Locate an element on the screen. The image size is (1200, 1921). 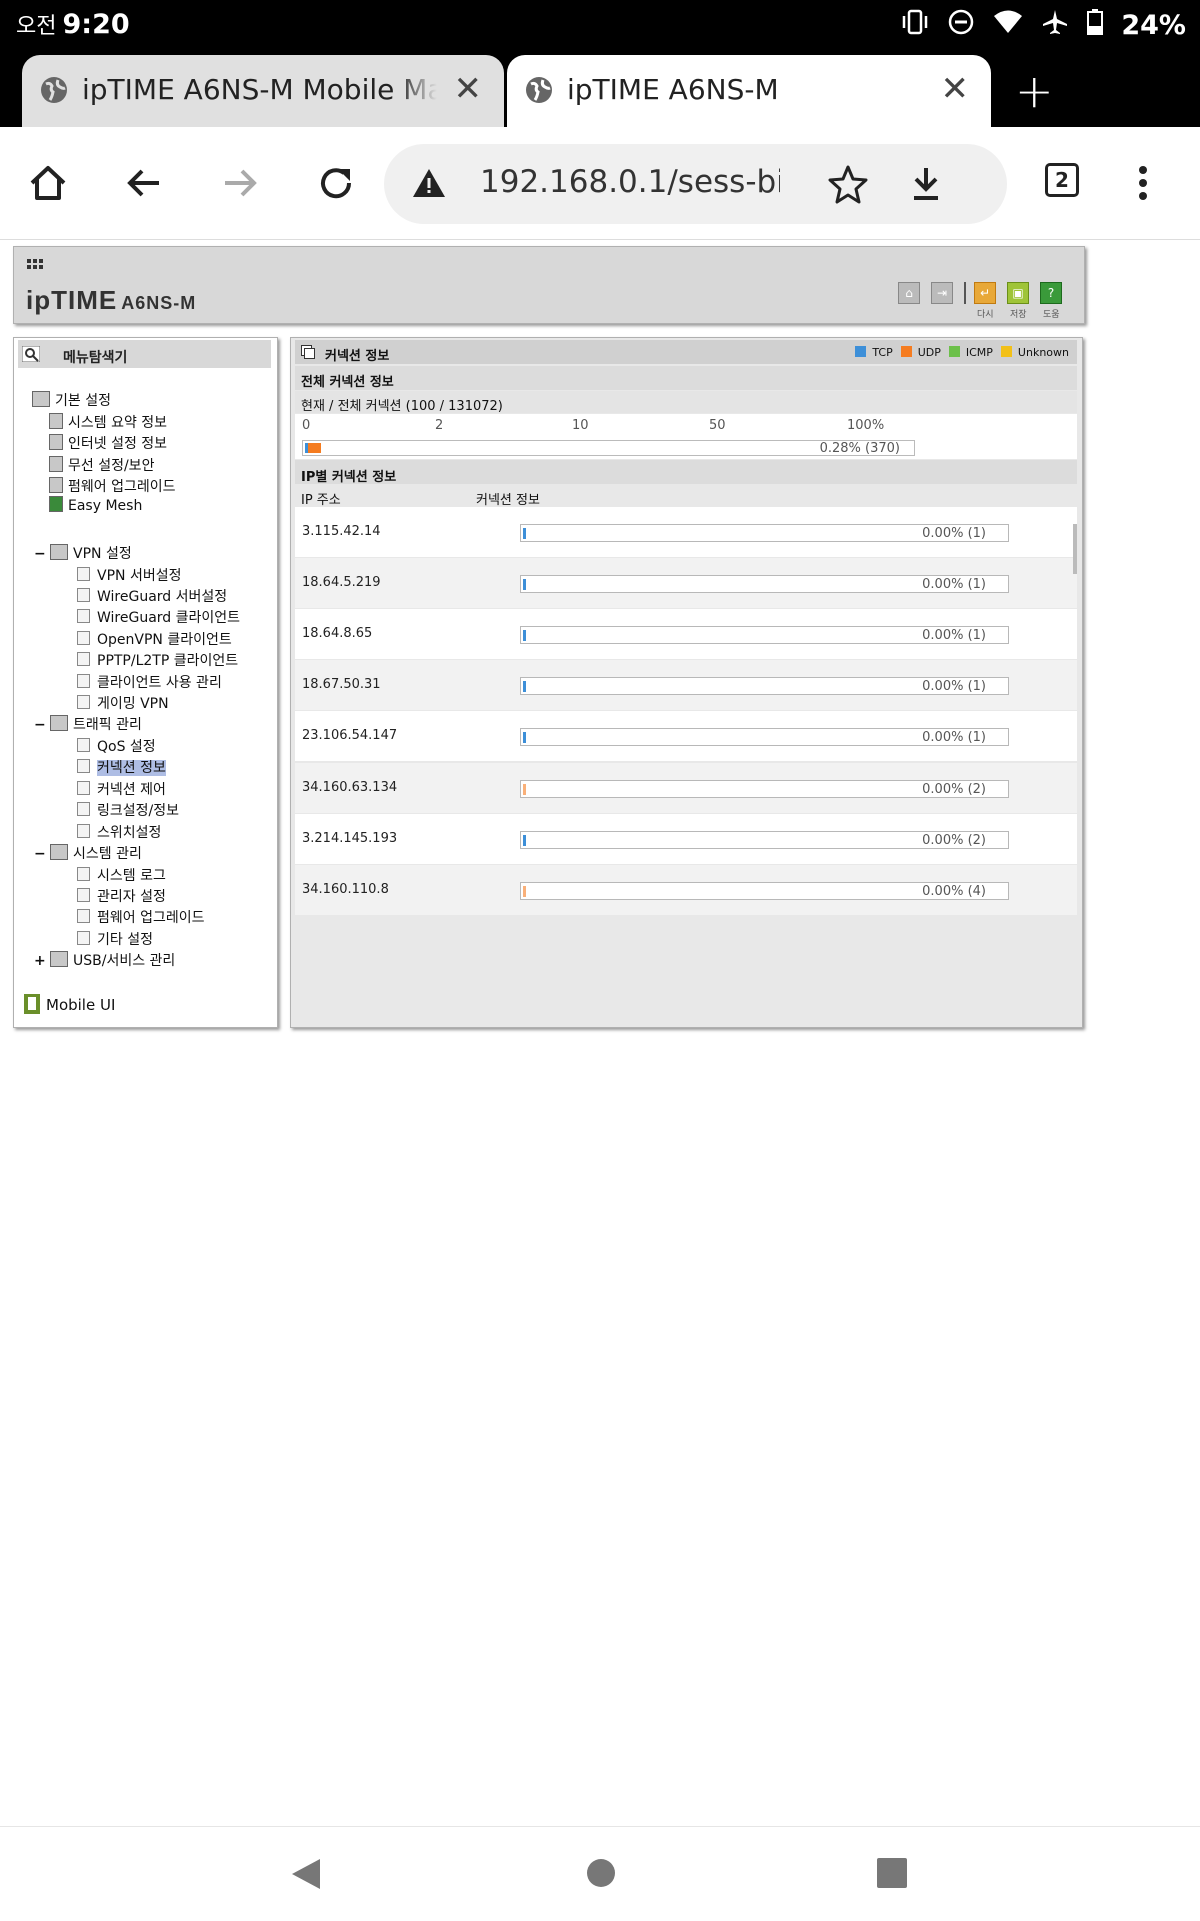
menu-item-connection-control: 커넥션 제어 is located at coordinates (121, 789).